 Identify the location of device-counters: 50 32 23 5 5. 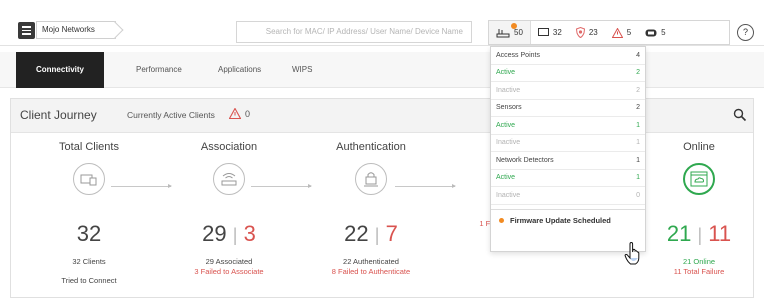
(609, 32).